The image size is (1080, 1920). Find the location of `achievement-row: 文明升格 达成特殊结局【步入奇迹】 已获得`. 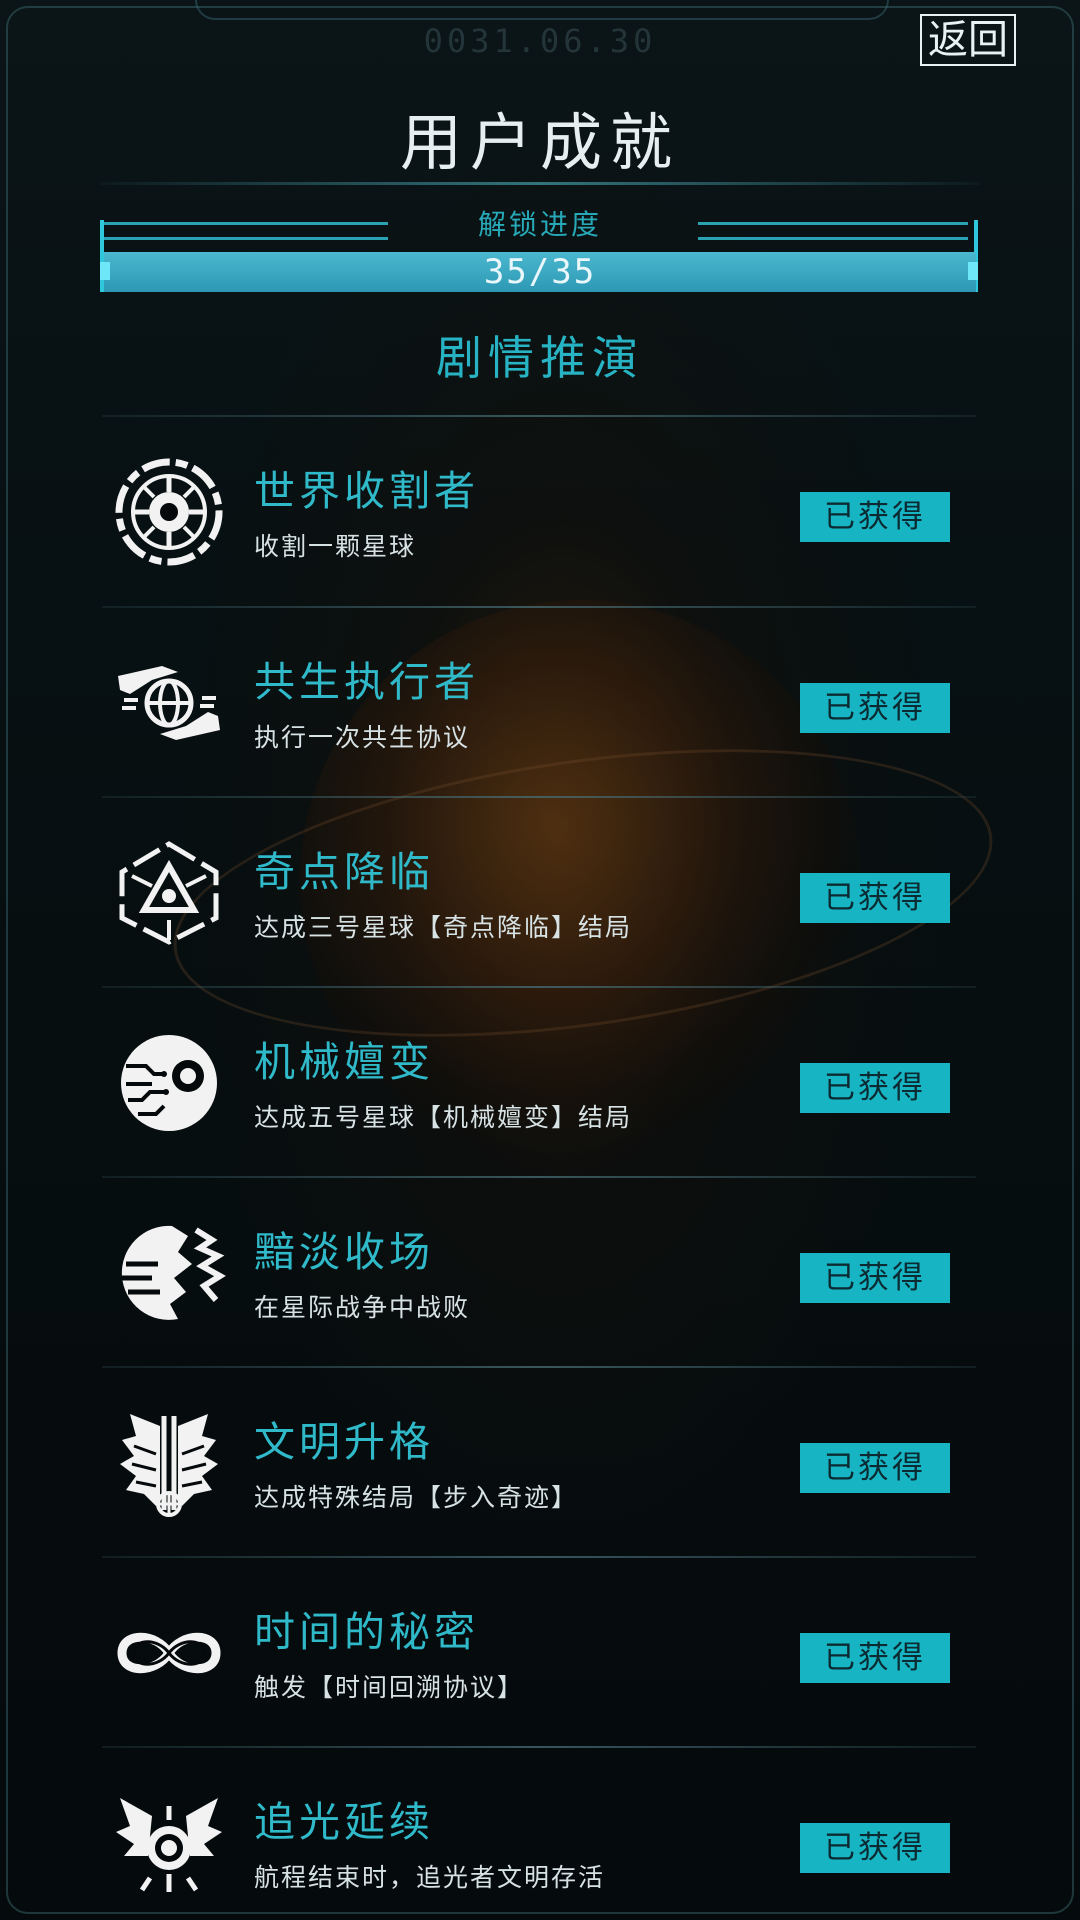

achievement-row: 文明升格 达成特殊结局【步入奇迹】 已获得 is located at coordinates (539, 1462).